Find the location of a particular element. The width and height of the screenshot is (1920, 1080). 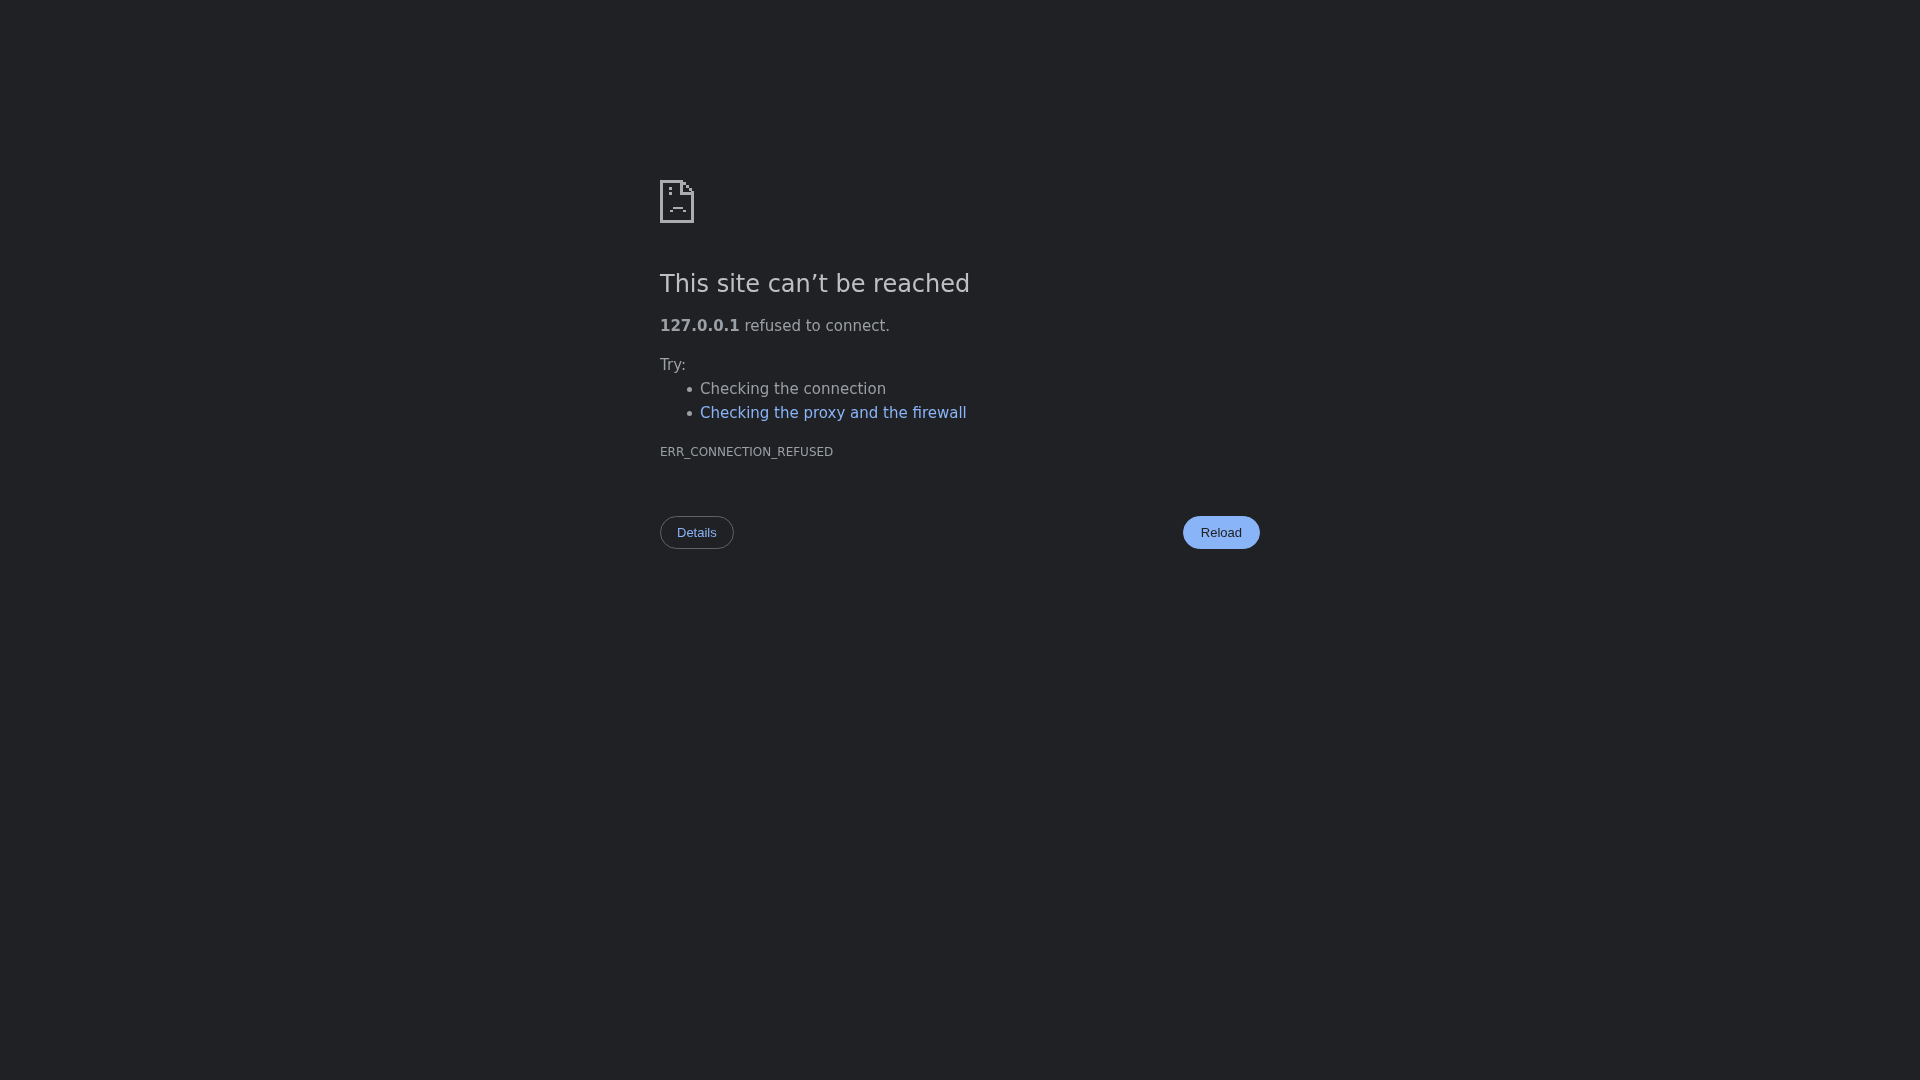

suggestion-link: Checking the proxy and the firewall is located at coordinates (833, 413).